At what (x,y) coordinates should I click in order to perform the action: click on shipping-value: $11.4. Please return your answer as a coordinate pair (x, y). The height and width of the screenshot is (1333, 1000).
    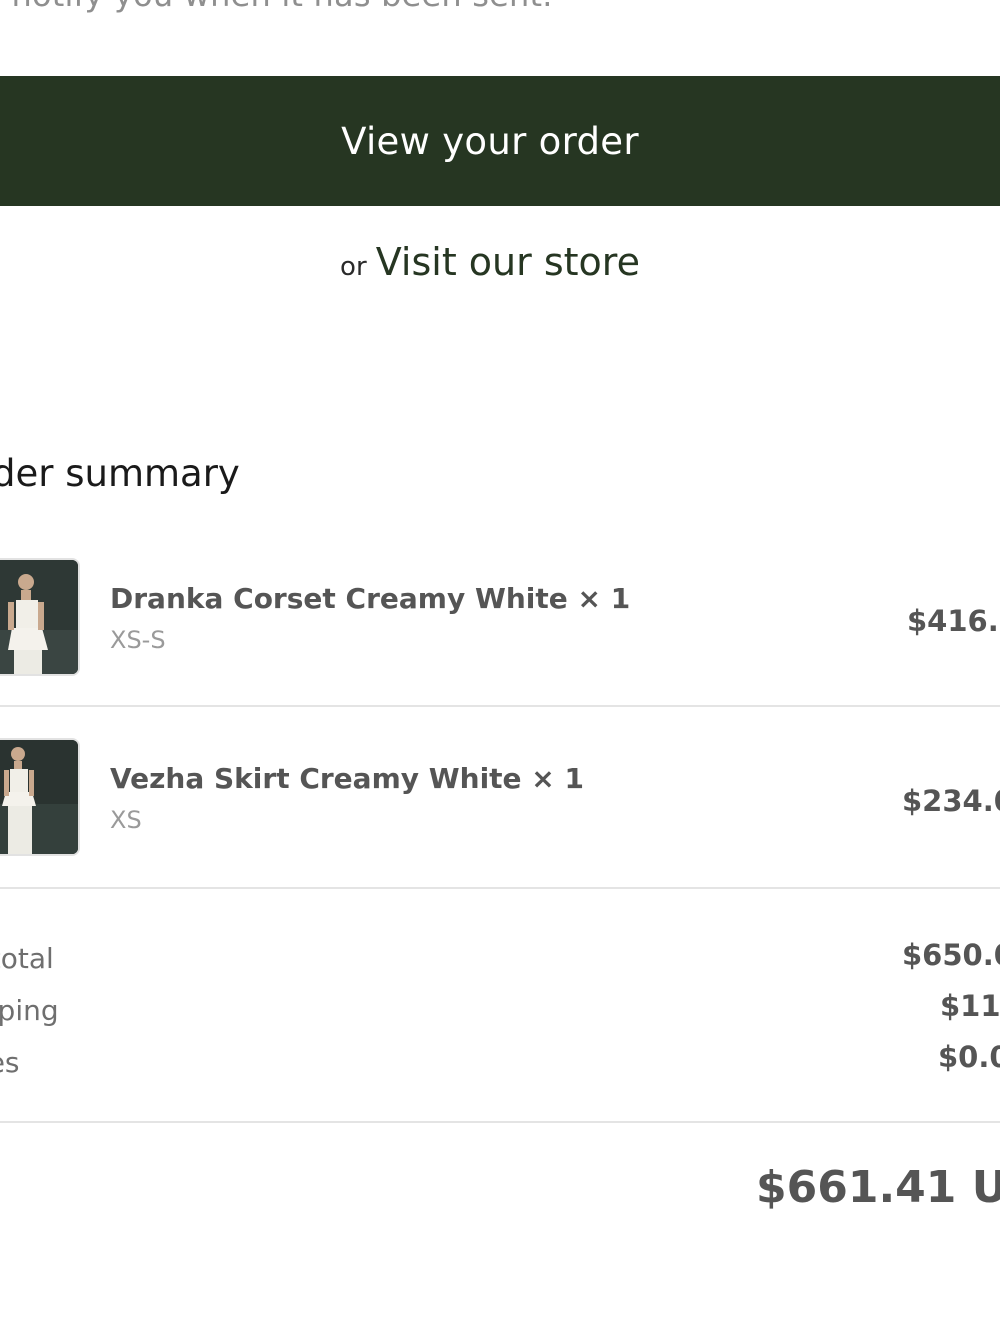
    Looking at the image, I should click on (970, 1006).